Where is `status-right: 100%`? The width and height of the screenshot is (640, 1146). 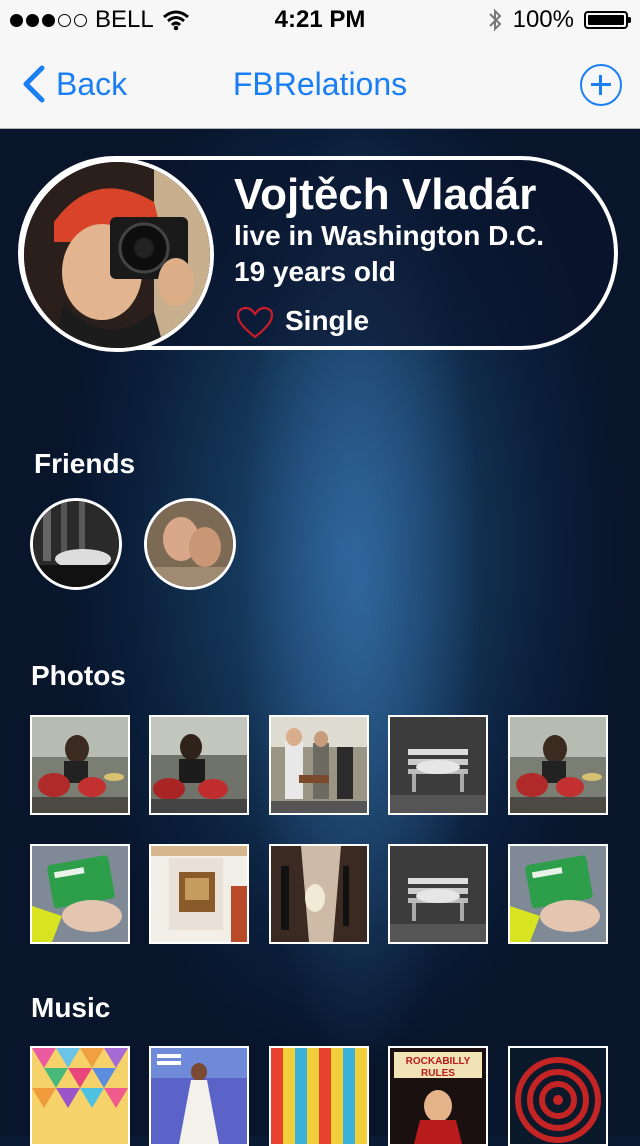 status-right: 100% is located at coordinates (559, 20).